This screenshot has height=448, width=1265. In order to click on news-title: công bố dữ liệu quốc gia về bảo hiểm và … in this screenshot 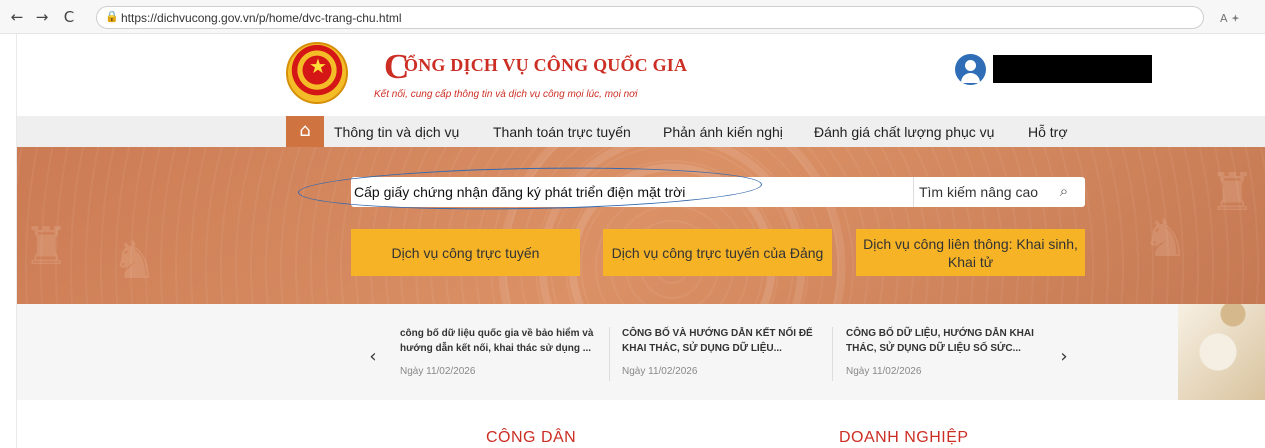, I will do `click(501, 341)`.